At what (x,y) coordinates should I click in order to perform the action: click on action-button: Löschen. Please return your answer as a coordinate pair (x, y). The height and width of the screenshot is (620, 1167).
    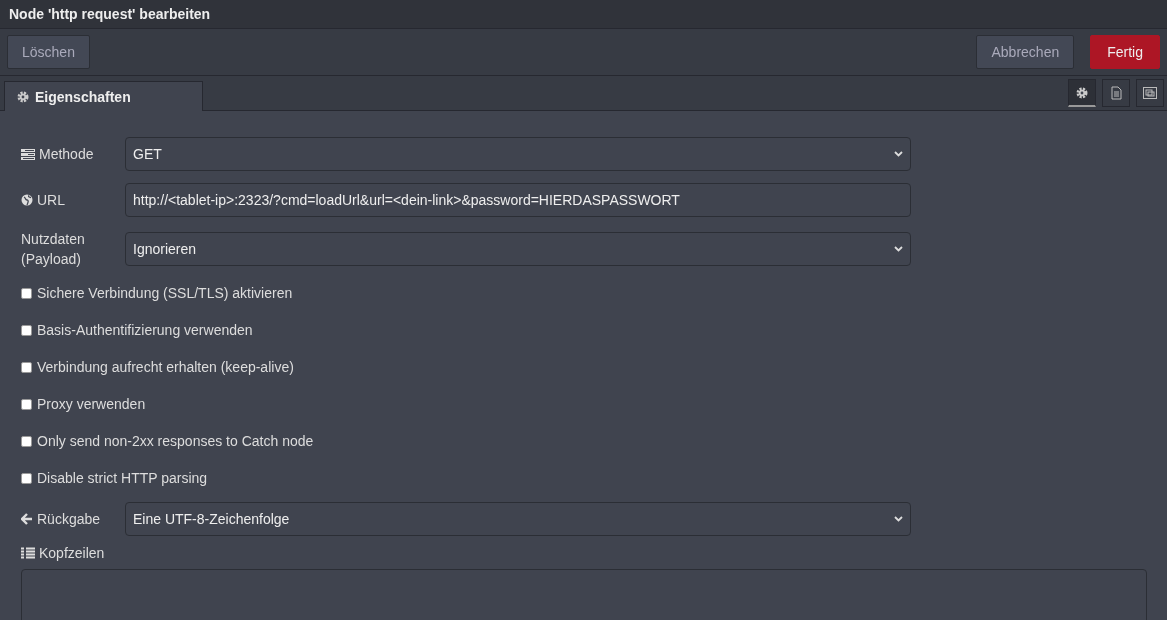
    Looking at the image, I should click on (48, 52).